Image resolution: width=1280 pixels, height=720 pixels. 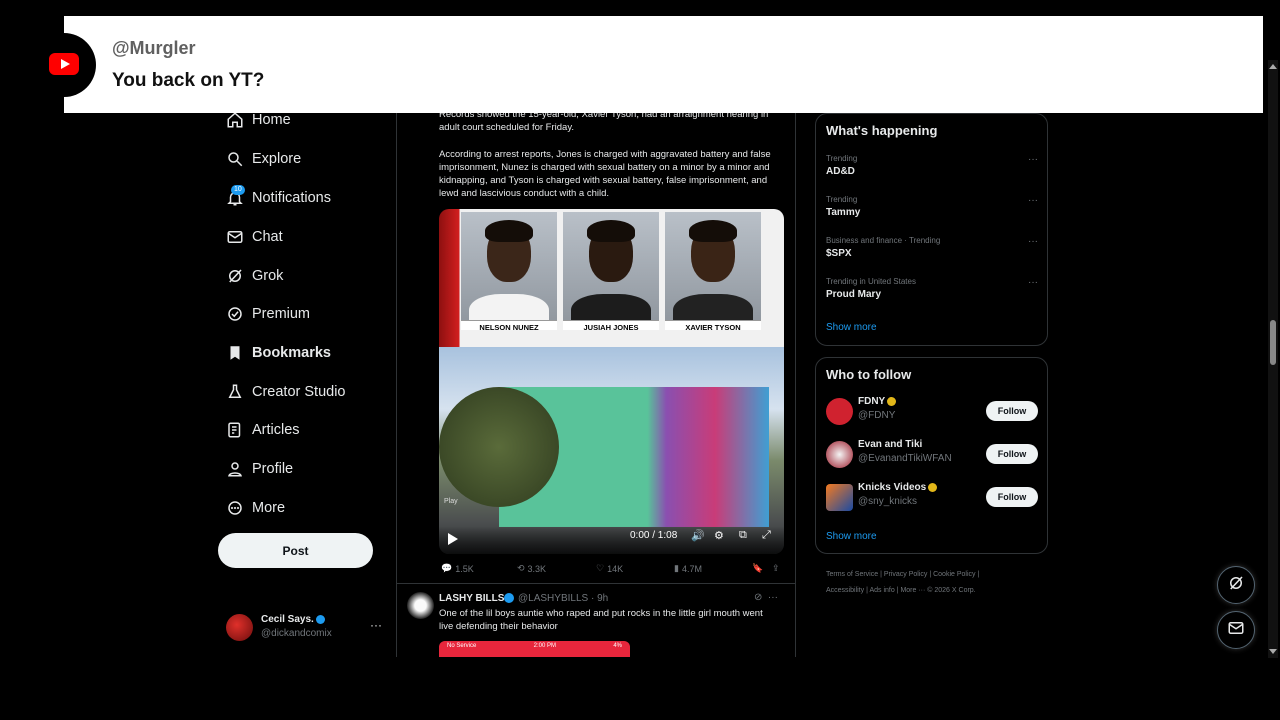 What do you see at coordinates (766, 597) in the screenshot?
I see `grok-and-more-icons: ⊘ ···` at bounding box center [766, 597].